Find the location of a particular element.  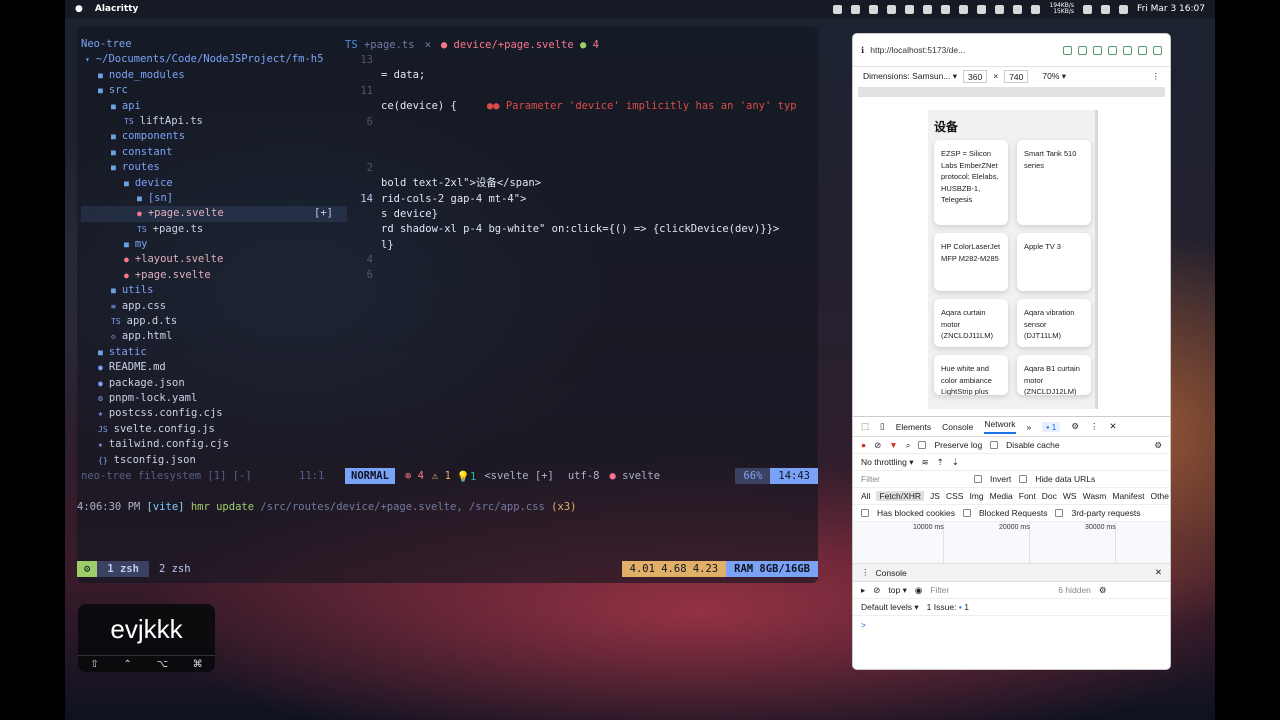

wifi-icon is located at coordinates (1036, 9).